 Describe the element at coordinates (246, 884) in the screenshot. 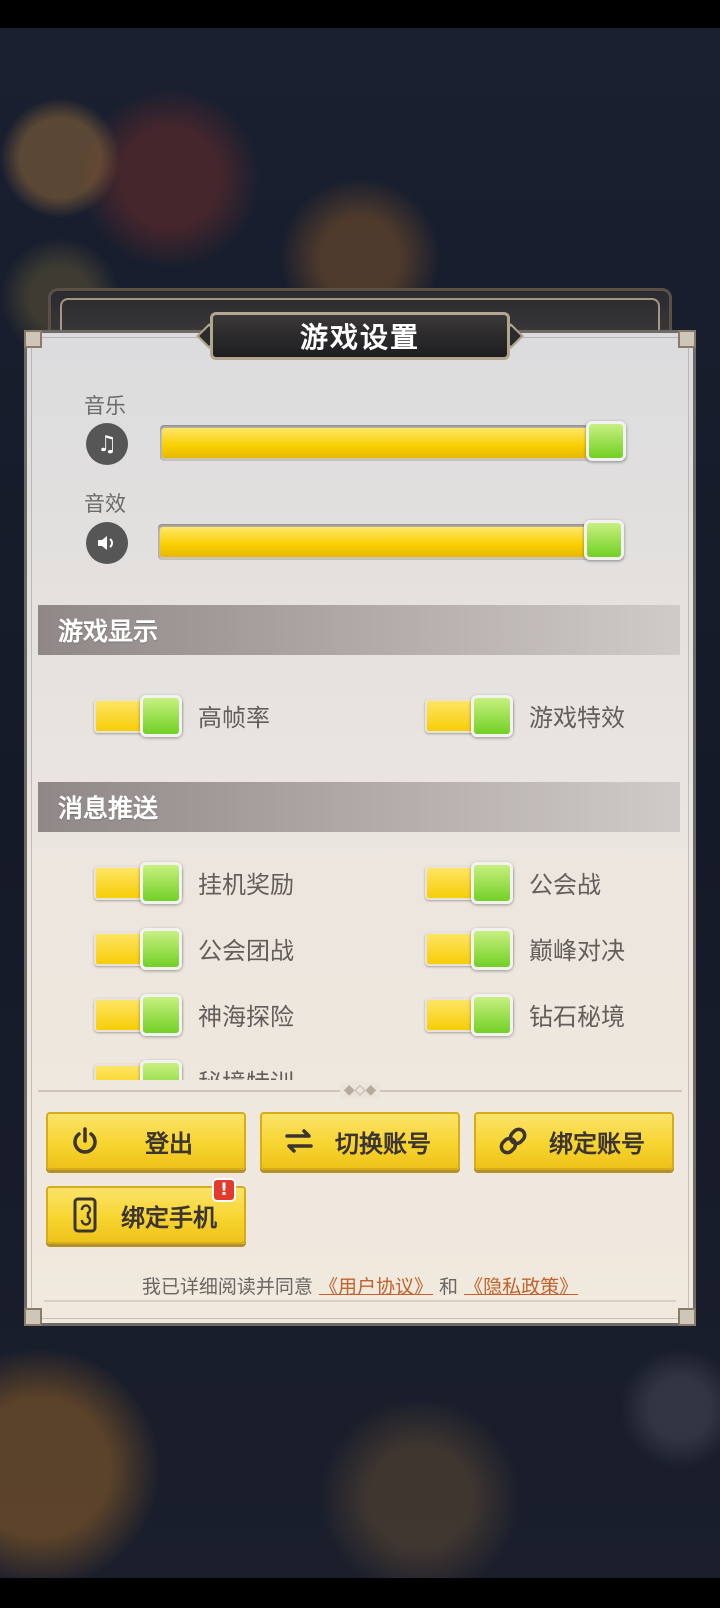

I see `toggle-label: 挂机奖励` at that location.